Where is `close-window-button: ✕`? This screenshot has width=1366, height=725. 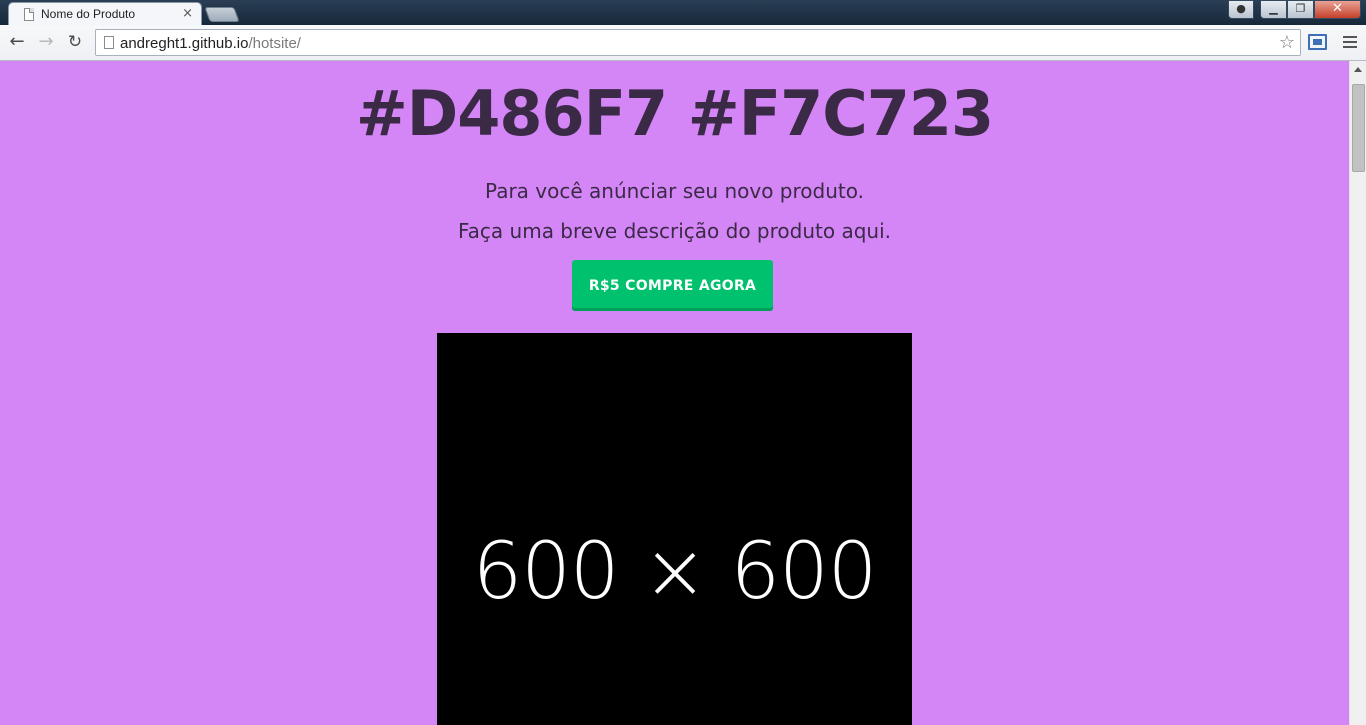
close-window-button: ✕ is located at coordinates (1337, 9).